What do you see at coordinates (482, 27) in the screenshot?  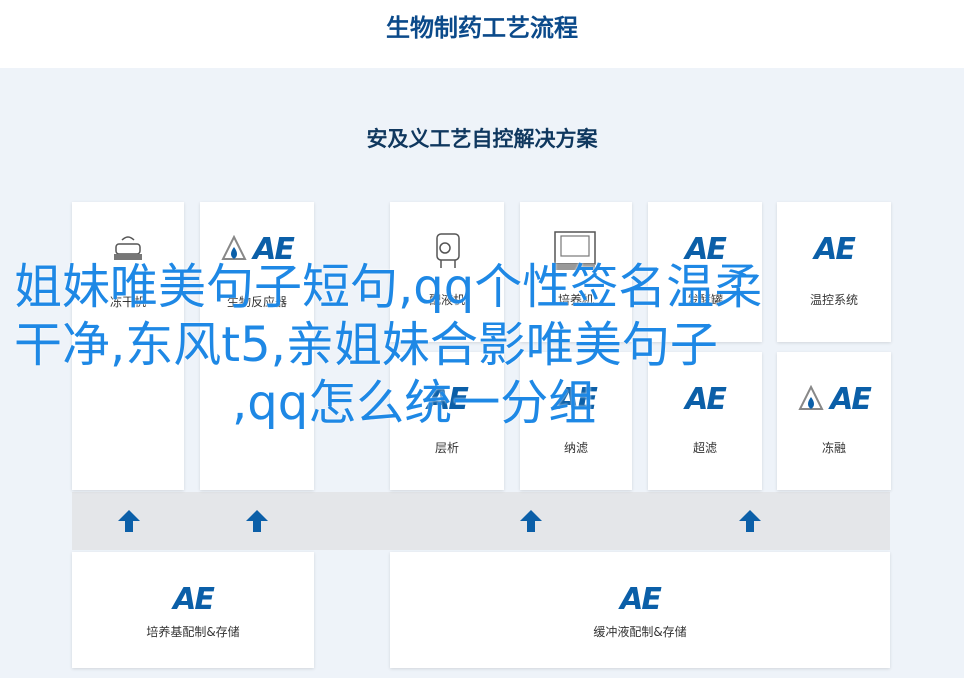 I see `page-title: 生物制药工艺流程` at bounding box center [482, 27].